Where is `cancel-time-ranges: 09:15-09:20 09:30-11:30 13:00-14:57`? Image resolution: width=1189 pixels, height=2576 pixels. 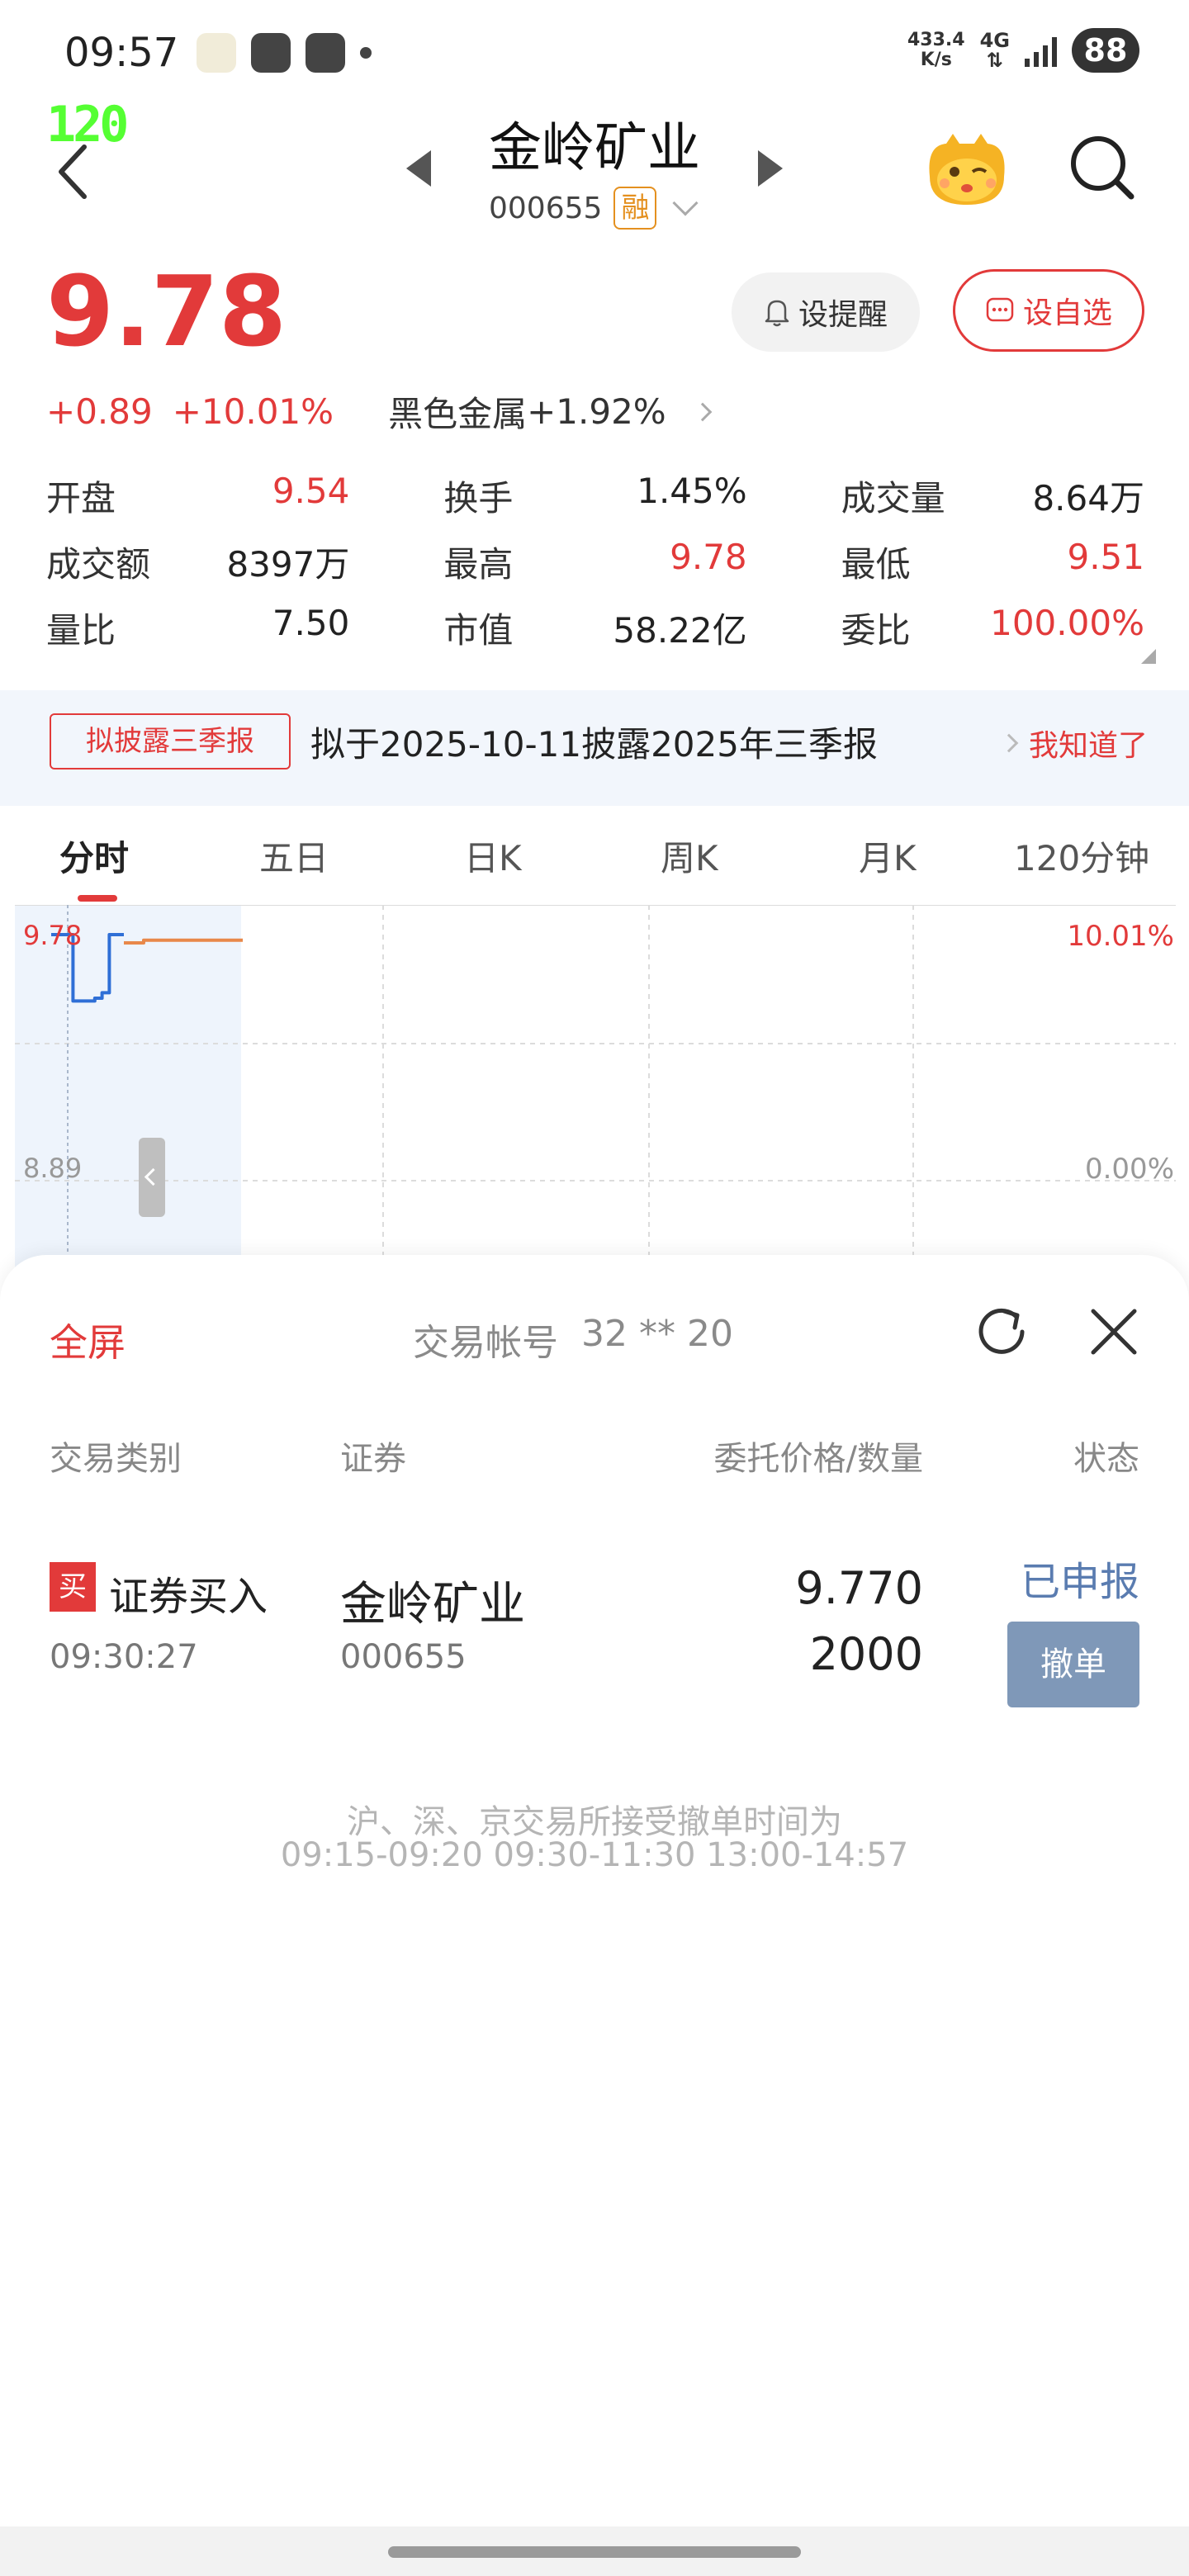 cancel-time-ranges: 09:15-09:20 09:30-11:30 13:00-14:57 is located at coordinates (594, 1855).